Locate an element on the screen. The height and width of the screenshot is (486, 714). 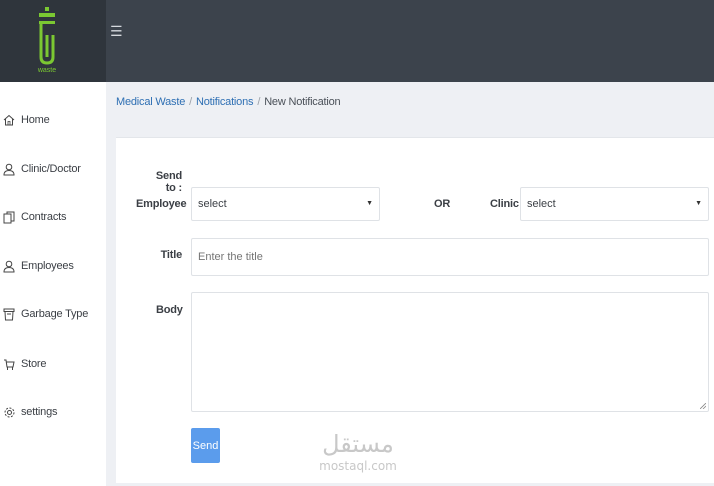
sidebar-item-store: Store is located at coordinates (53, 364).